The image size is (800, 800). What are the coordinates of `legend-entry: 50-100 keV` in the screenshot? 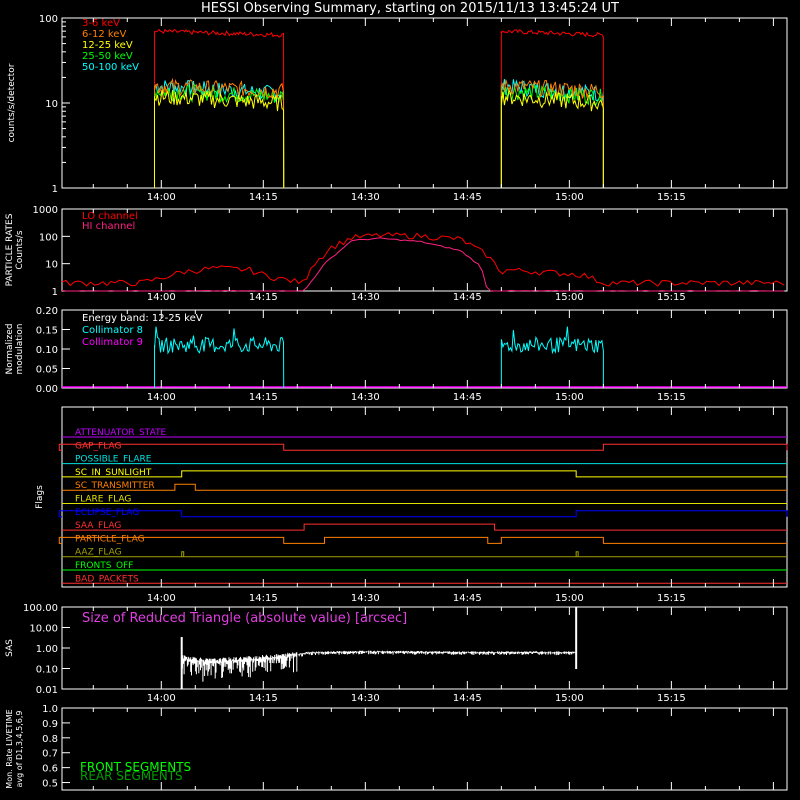 It's located at (110, 67).